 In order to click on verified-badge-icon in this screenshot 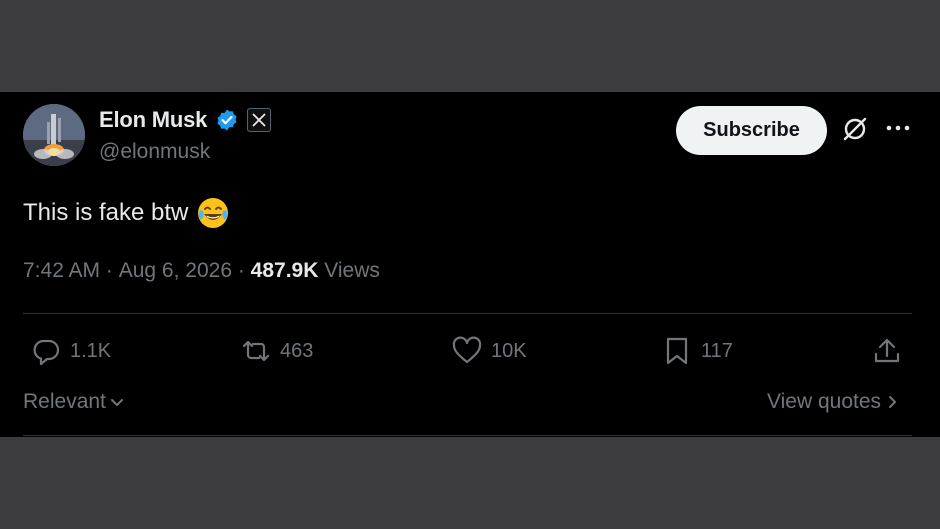, I will do `click(227, 120)`.